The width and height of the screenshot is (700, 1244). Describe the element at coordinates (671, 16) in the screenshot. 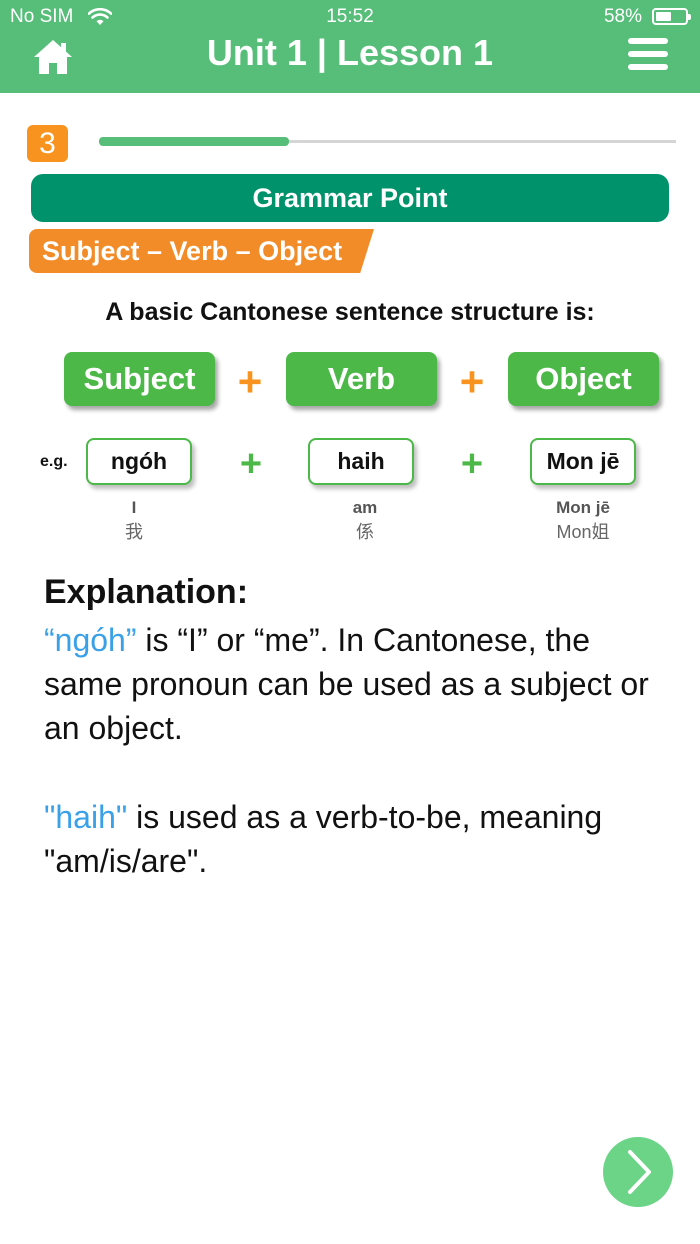

I see `battery-icon` at that location.